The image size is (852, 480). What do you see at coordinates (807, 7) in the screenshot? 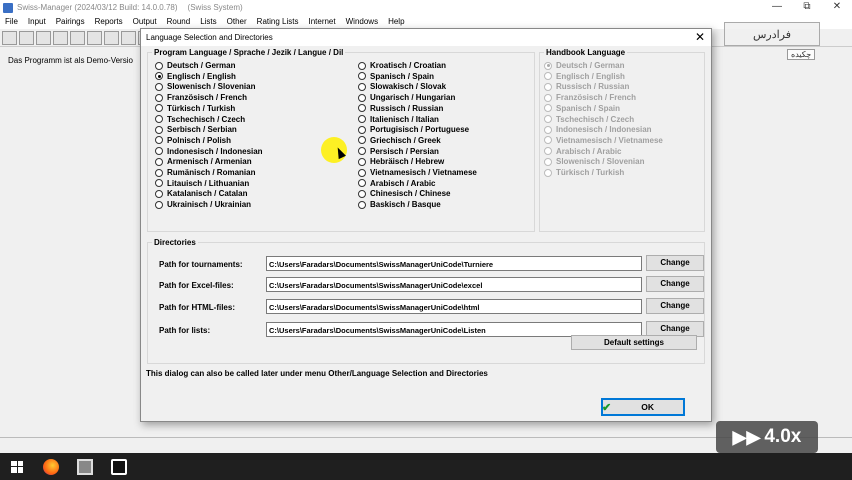
I see `restore-button: ⧉` at bounding box center [807, 7].